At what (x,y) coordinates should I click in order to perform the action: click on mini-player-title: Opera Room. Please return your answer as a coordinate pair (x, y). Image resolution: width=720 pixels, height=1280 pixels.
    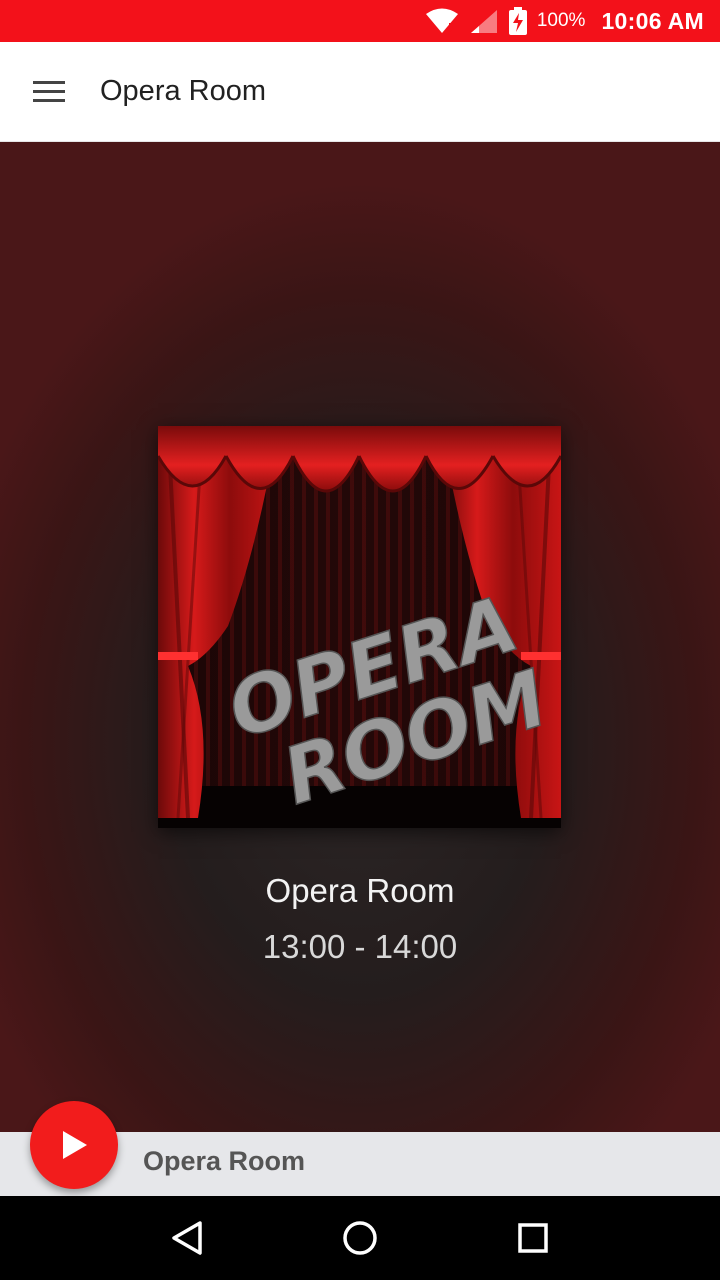
    Looking at the image, I should click on (224, 1161).